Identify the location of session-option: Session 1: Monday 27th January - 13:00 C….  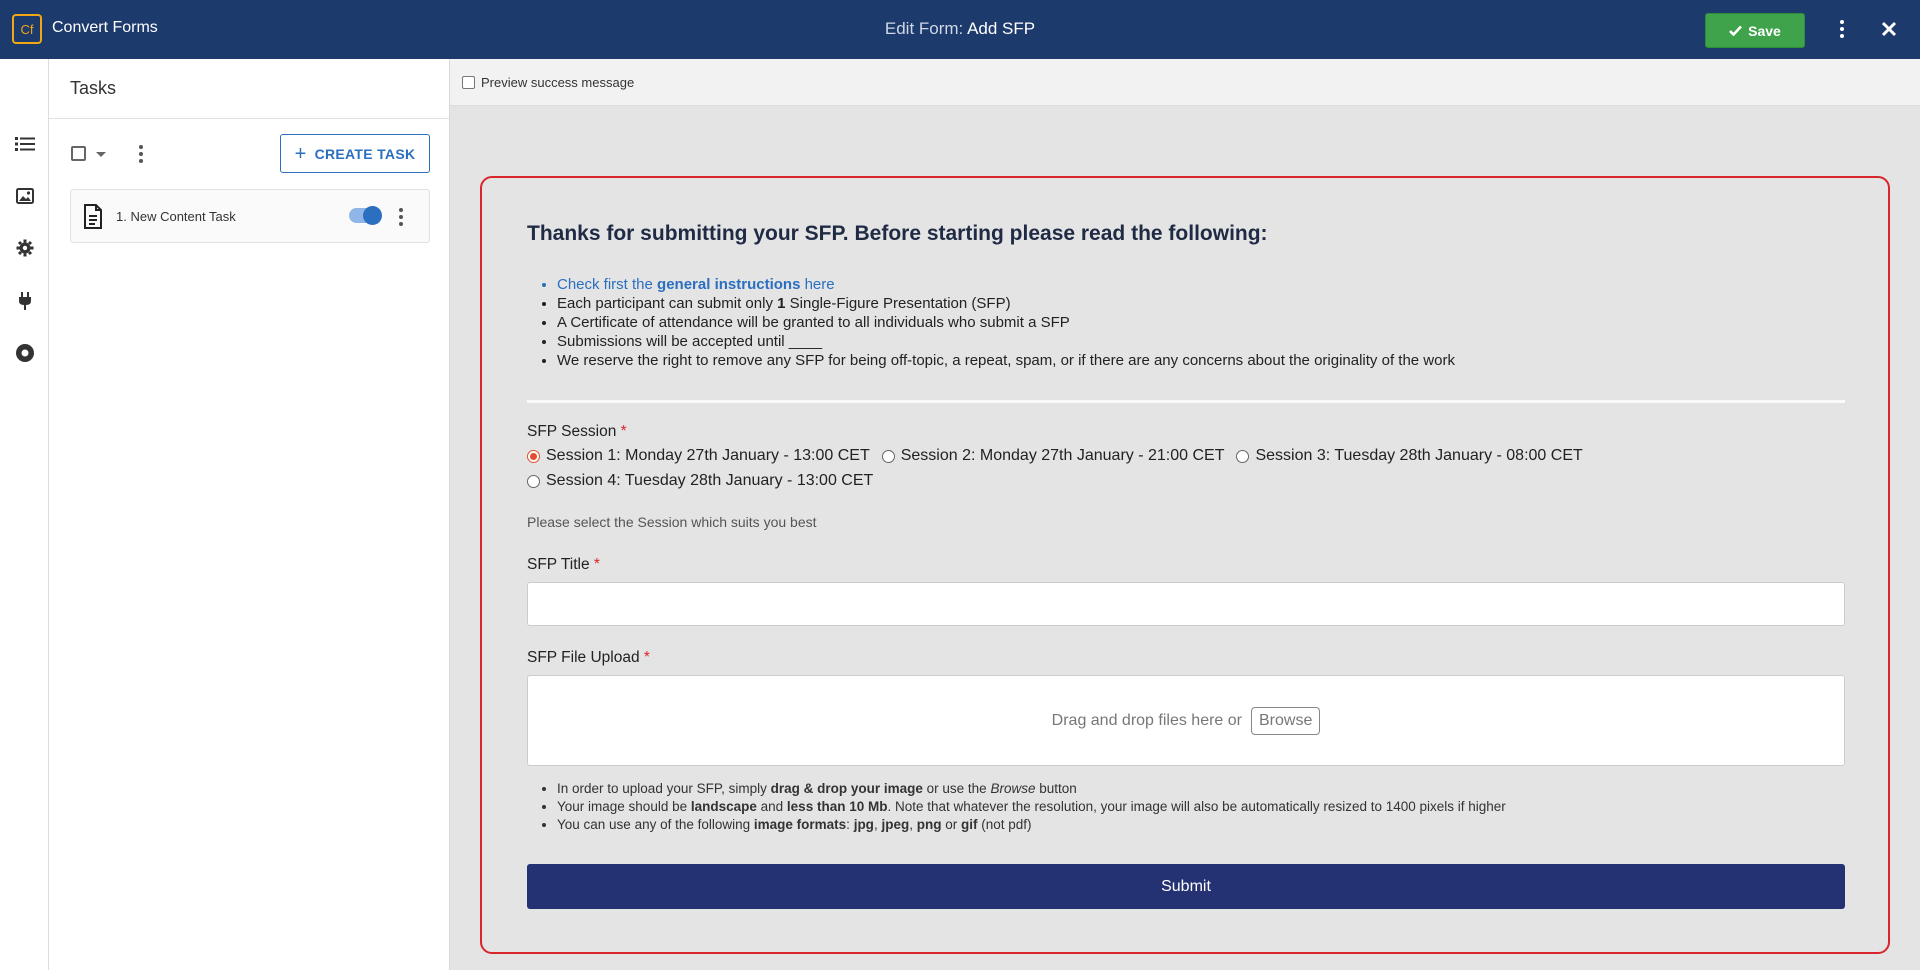
(698, 456).